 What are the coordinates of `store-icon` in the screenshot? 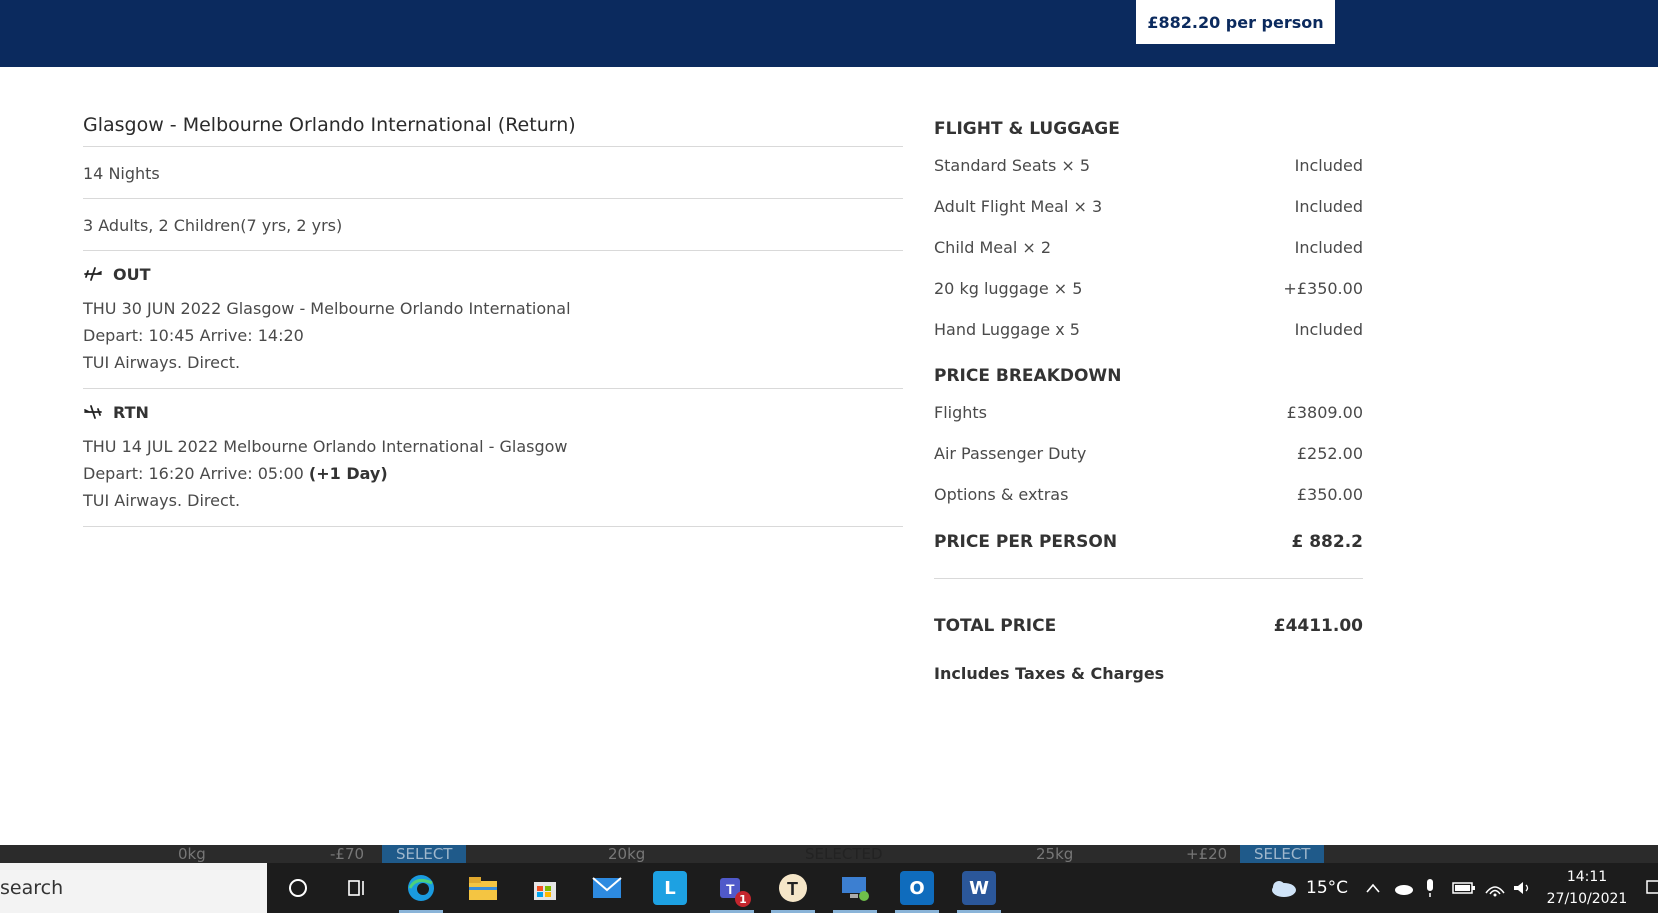 It's located at (545, 888).